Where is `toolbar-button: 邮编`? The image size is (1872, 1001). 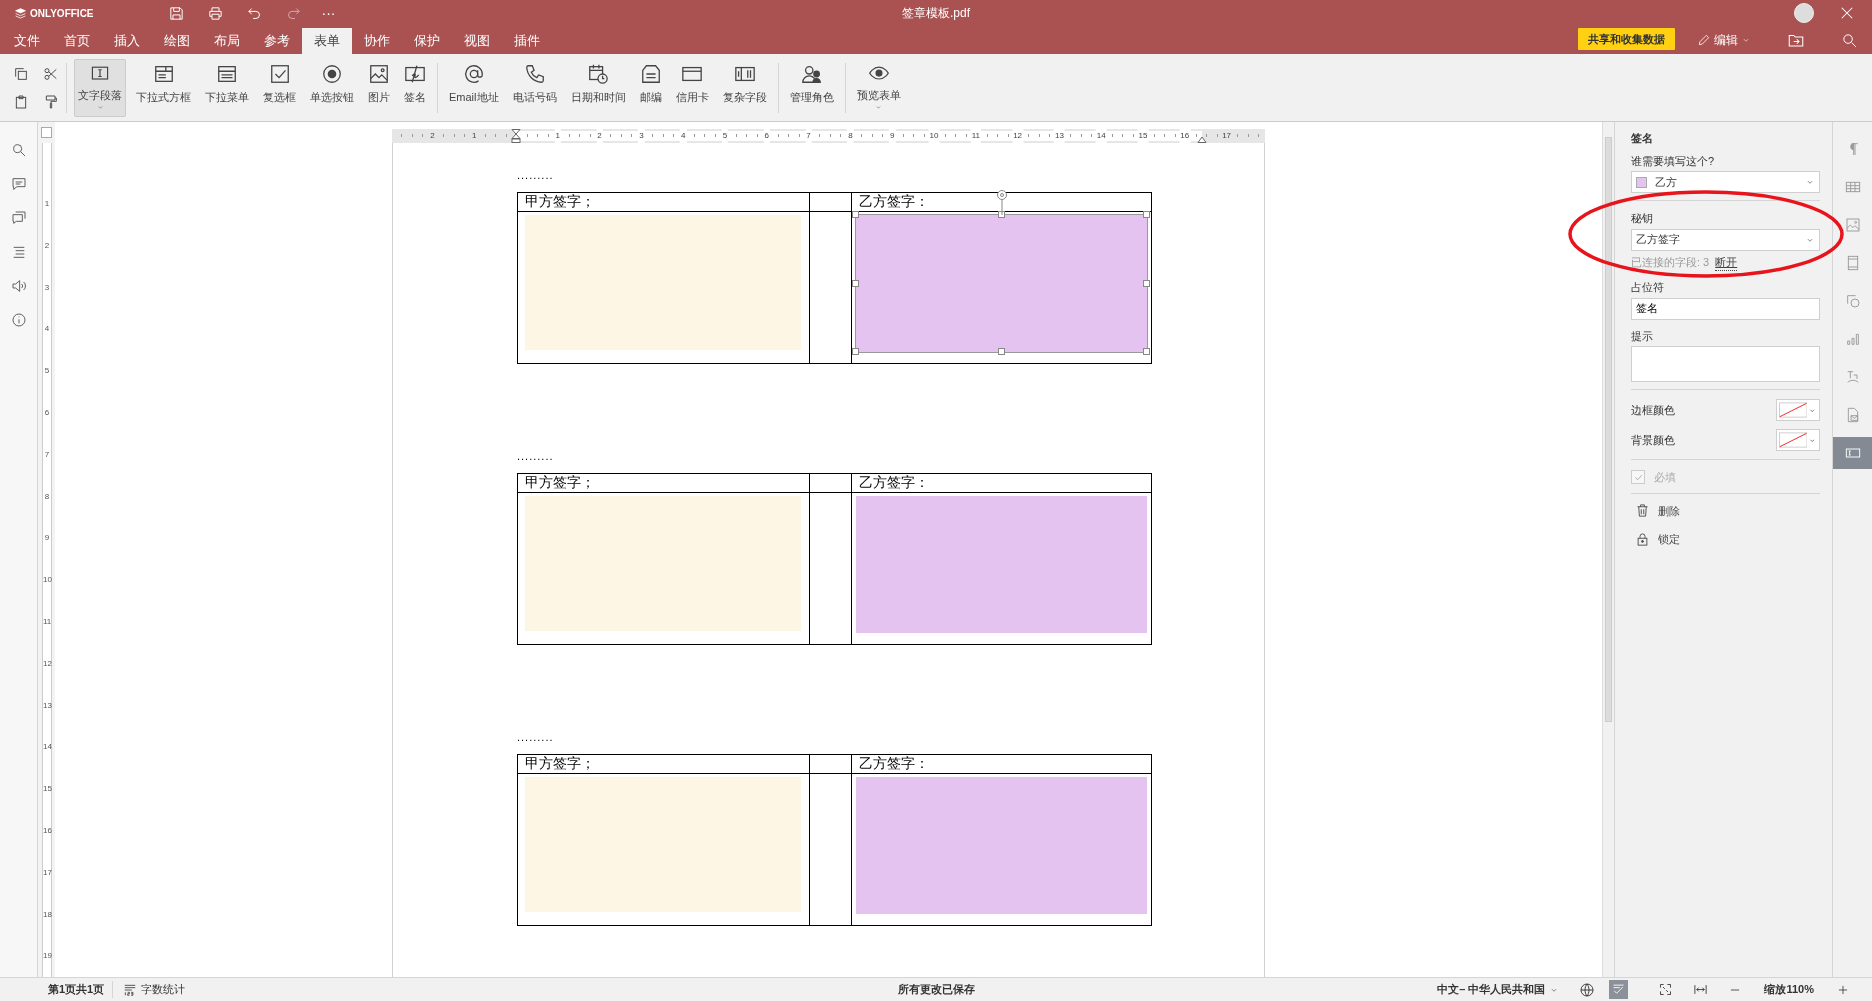 toolbar-button: 邮编 is located at coordinates (650, 87).